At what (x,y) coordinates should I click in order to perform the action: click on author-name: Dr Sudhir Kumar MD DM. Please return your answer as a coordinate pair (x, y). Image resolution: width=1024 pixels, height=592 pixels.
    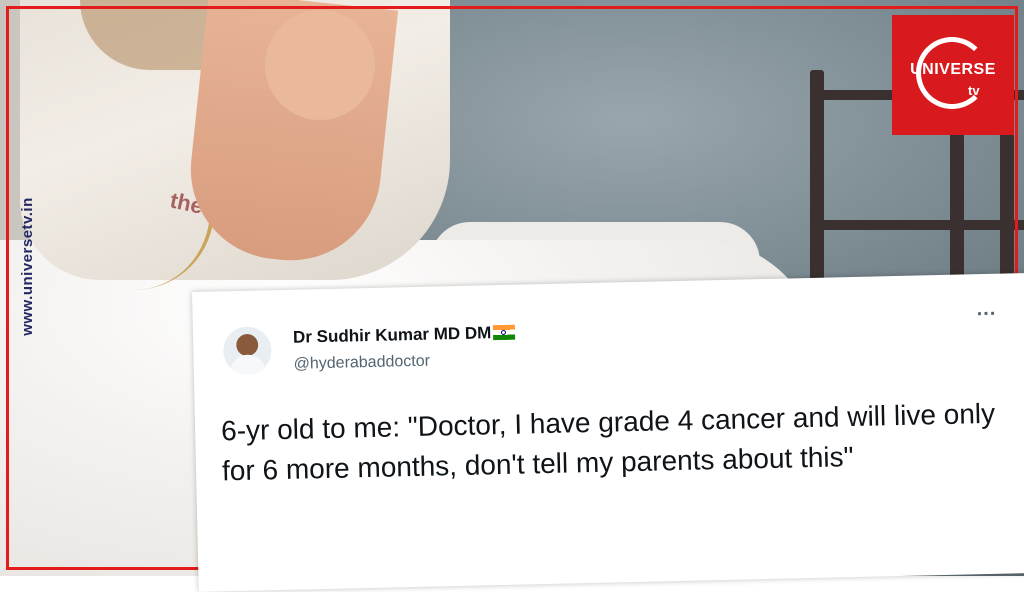
    Looking at the image, I should click on (392, 334).